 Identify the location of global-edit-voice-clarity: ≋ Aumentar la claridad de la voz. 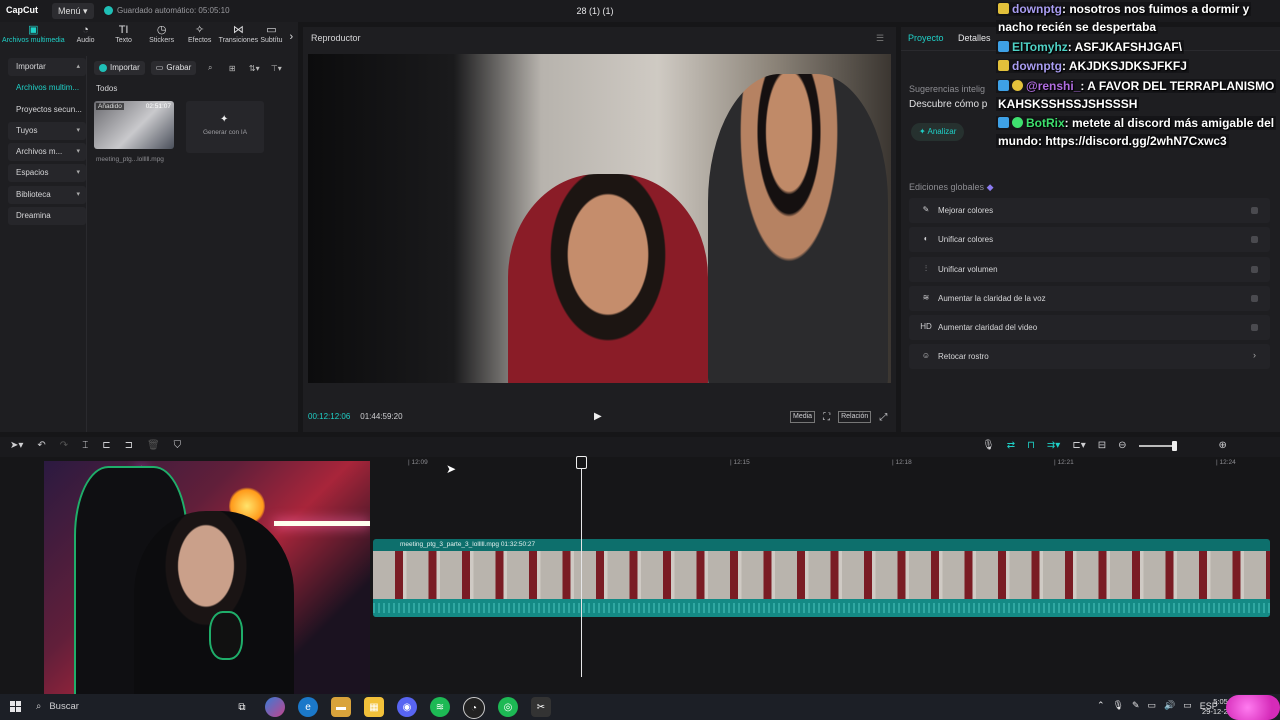
(1089, 298).